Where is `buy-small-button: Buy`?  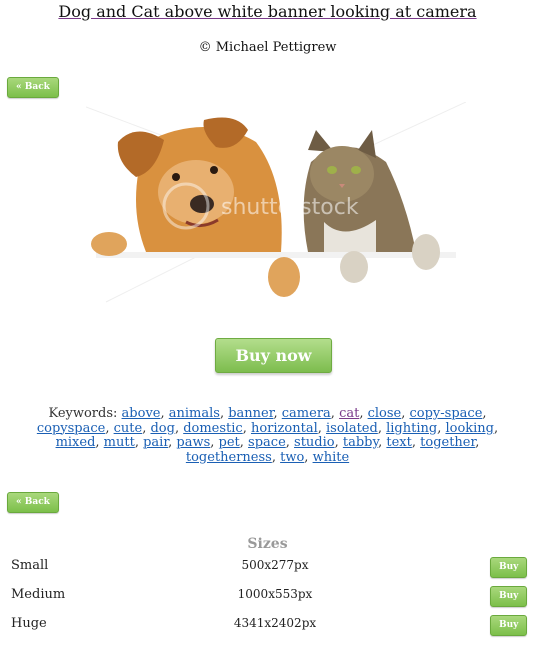 buy-small-button: Buy is located at coordinates (509, 567).